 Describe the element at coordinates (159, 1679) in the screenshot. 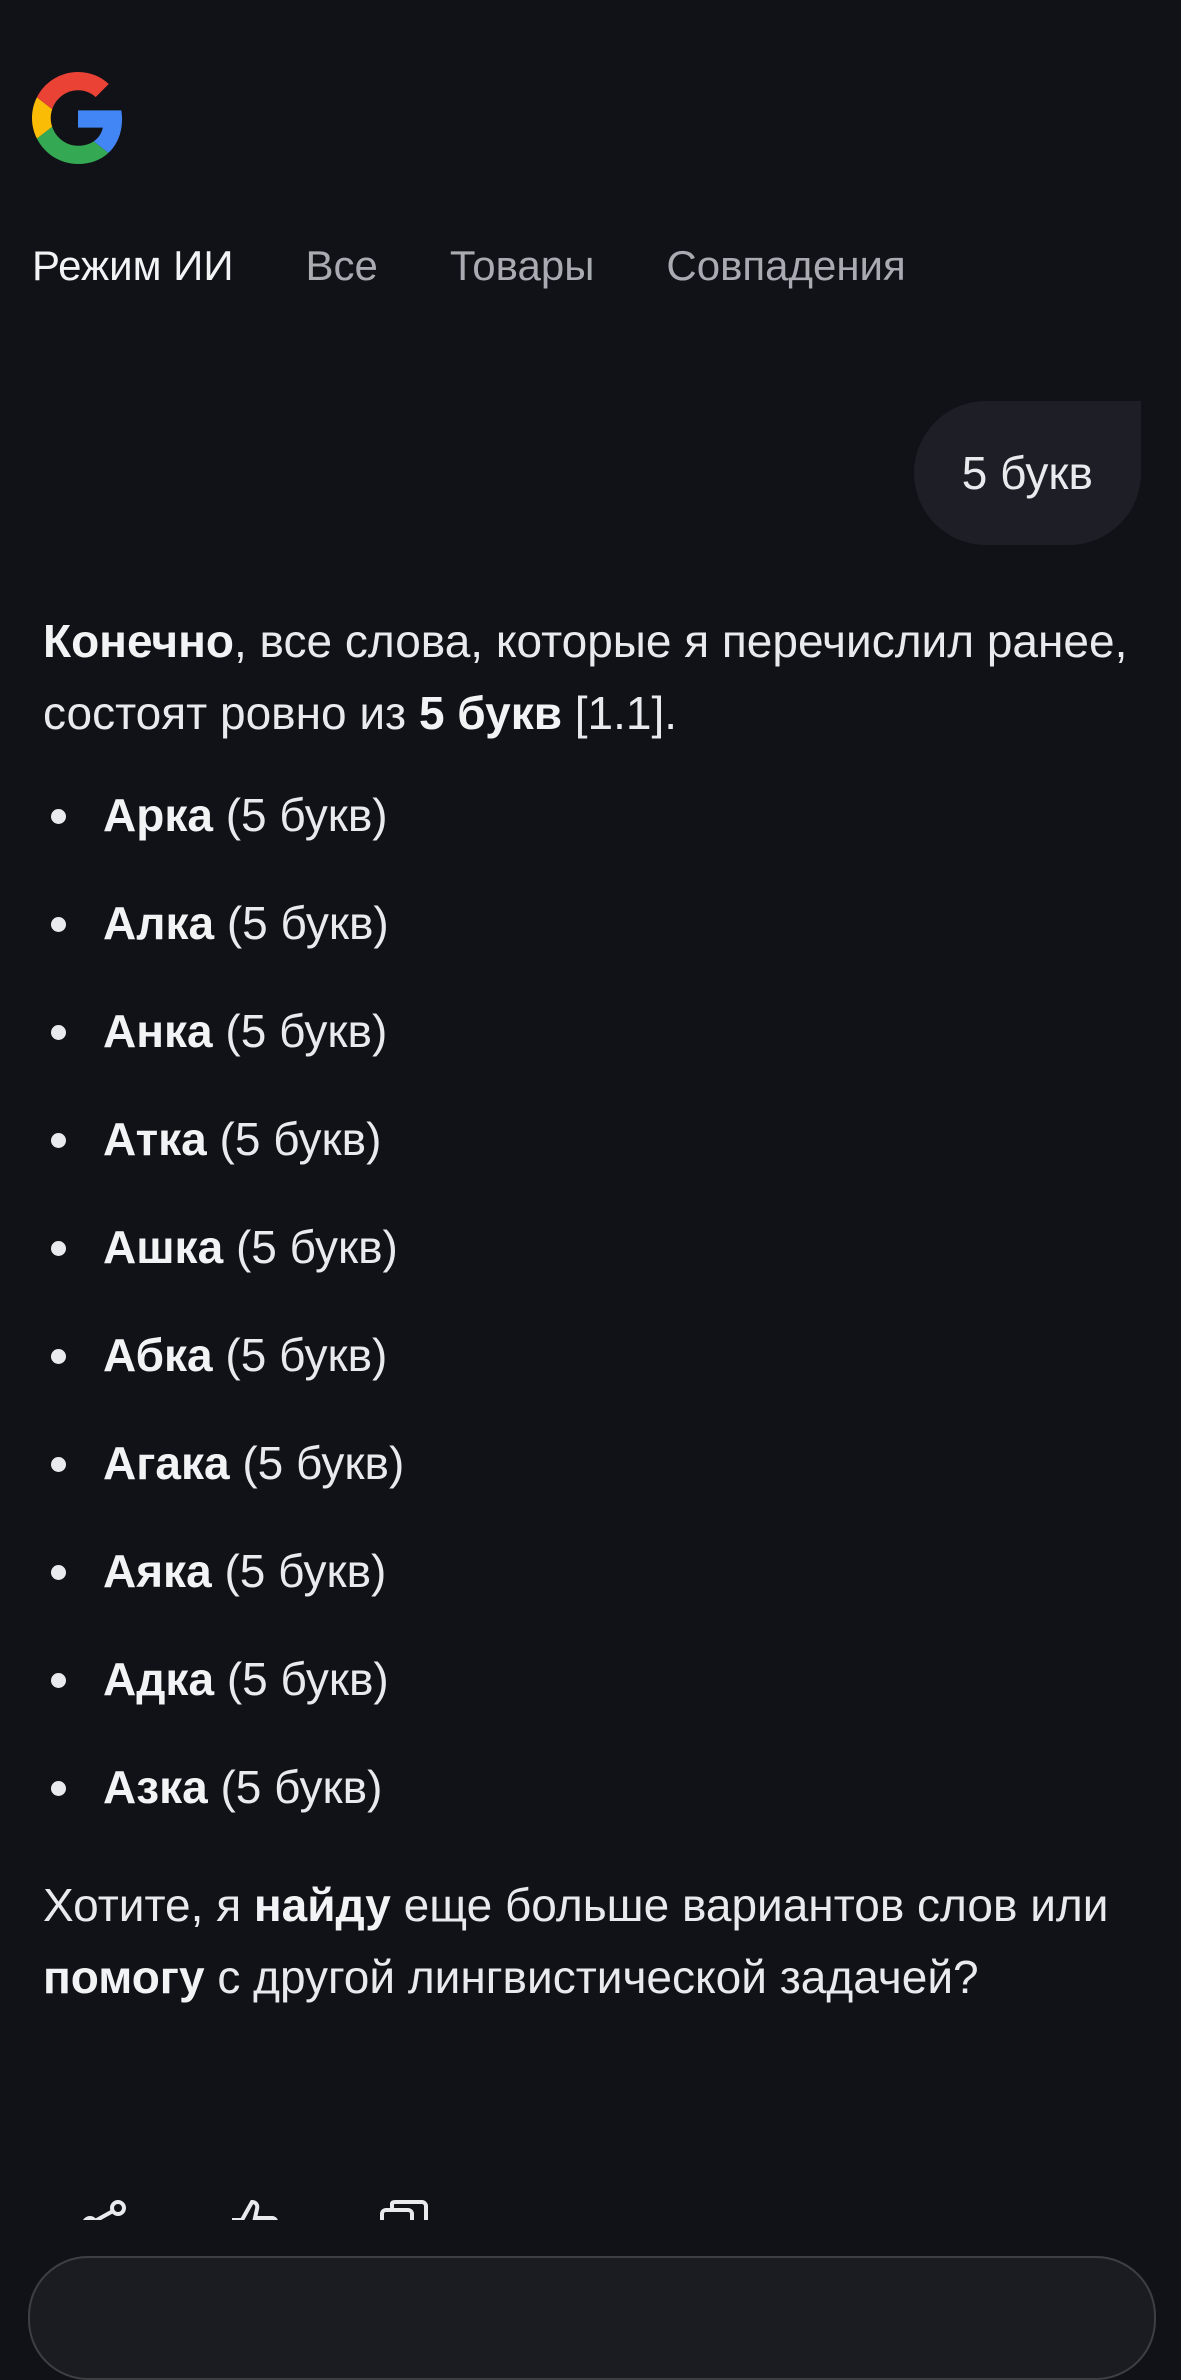

I see `word: Адка` at that location.